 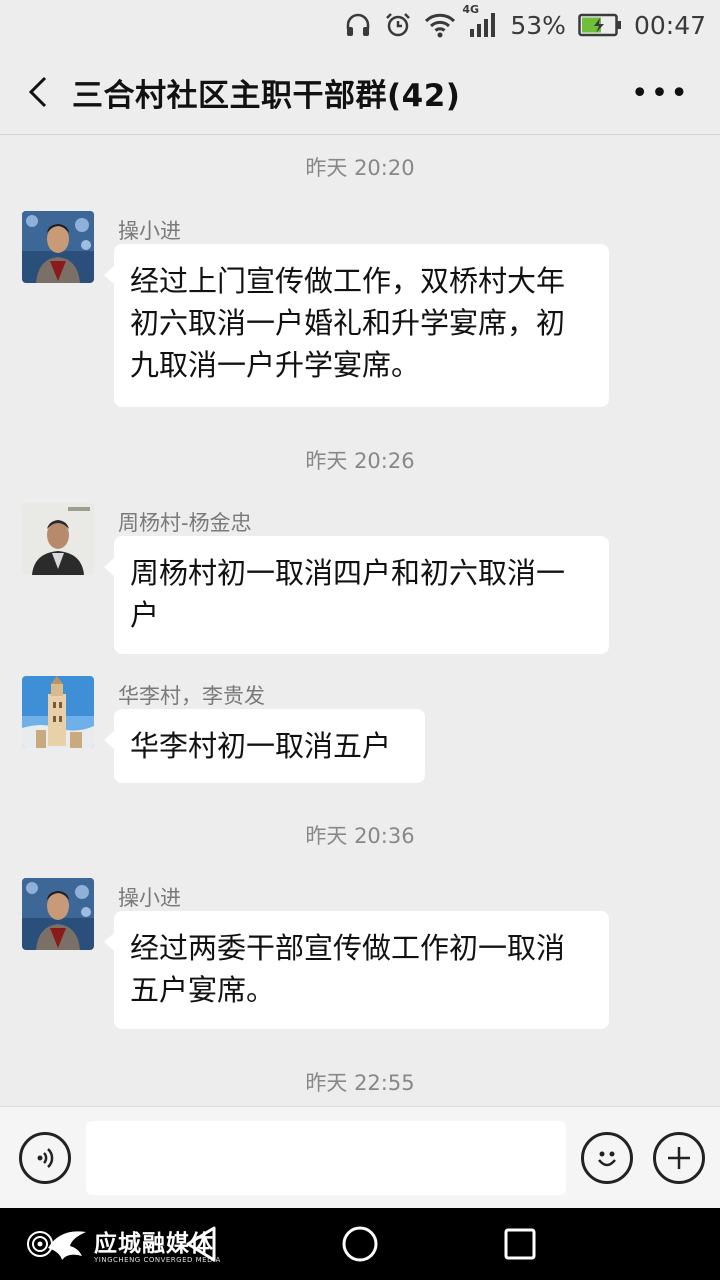 I want to click on battery-charging-icon, so click(x=600, y=25).